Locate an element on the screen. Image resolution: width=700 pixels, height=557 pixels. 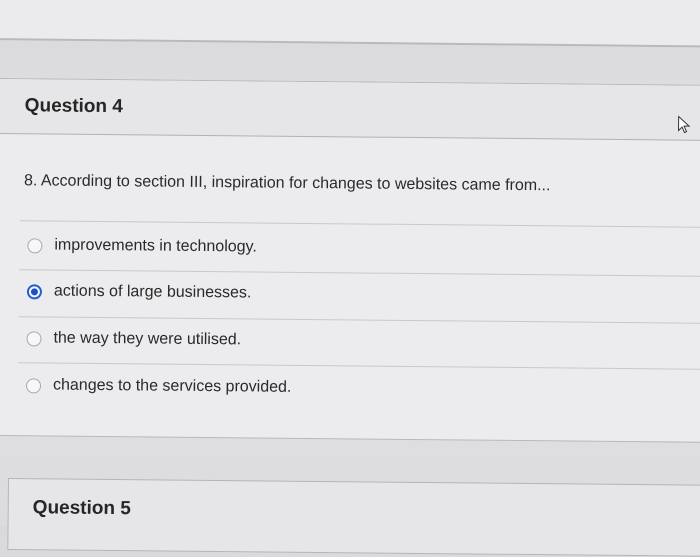
answer-label: changes to the services provided. is located at coordinates (172, 386).